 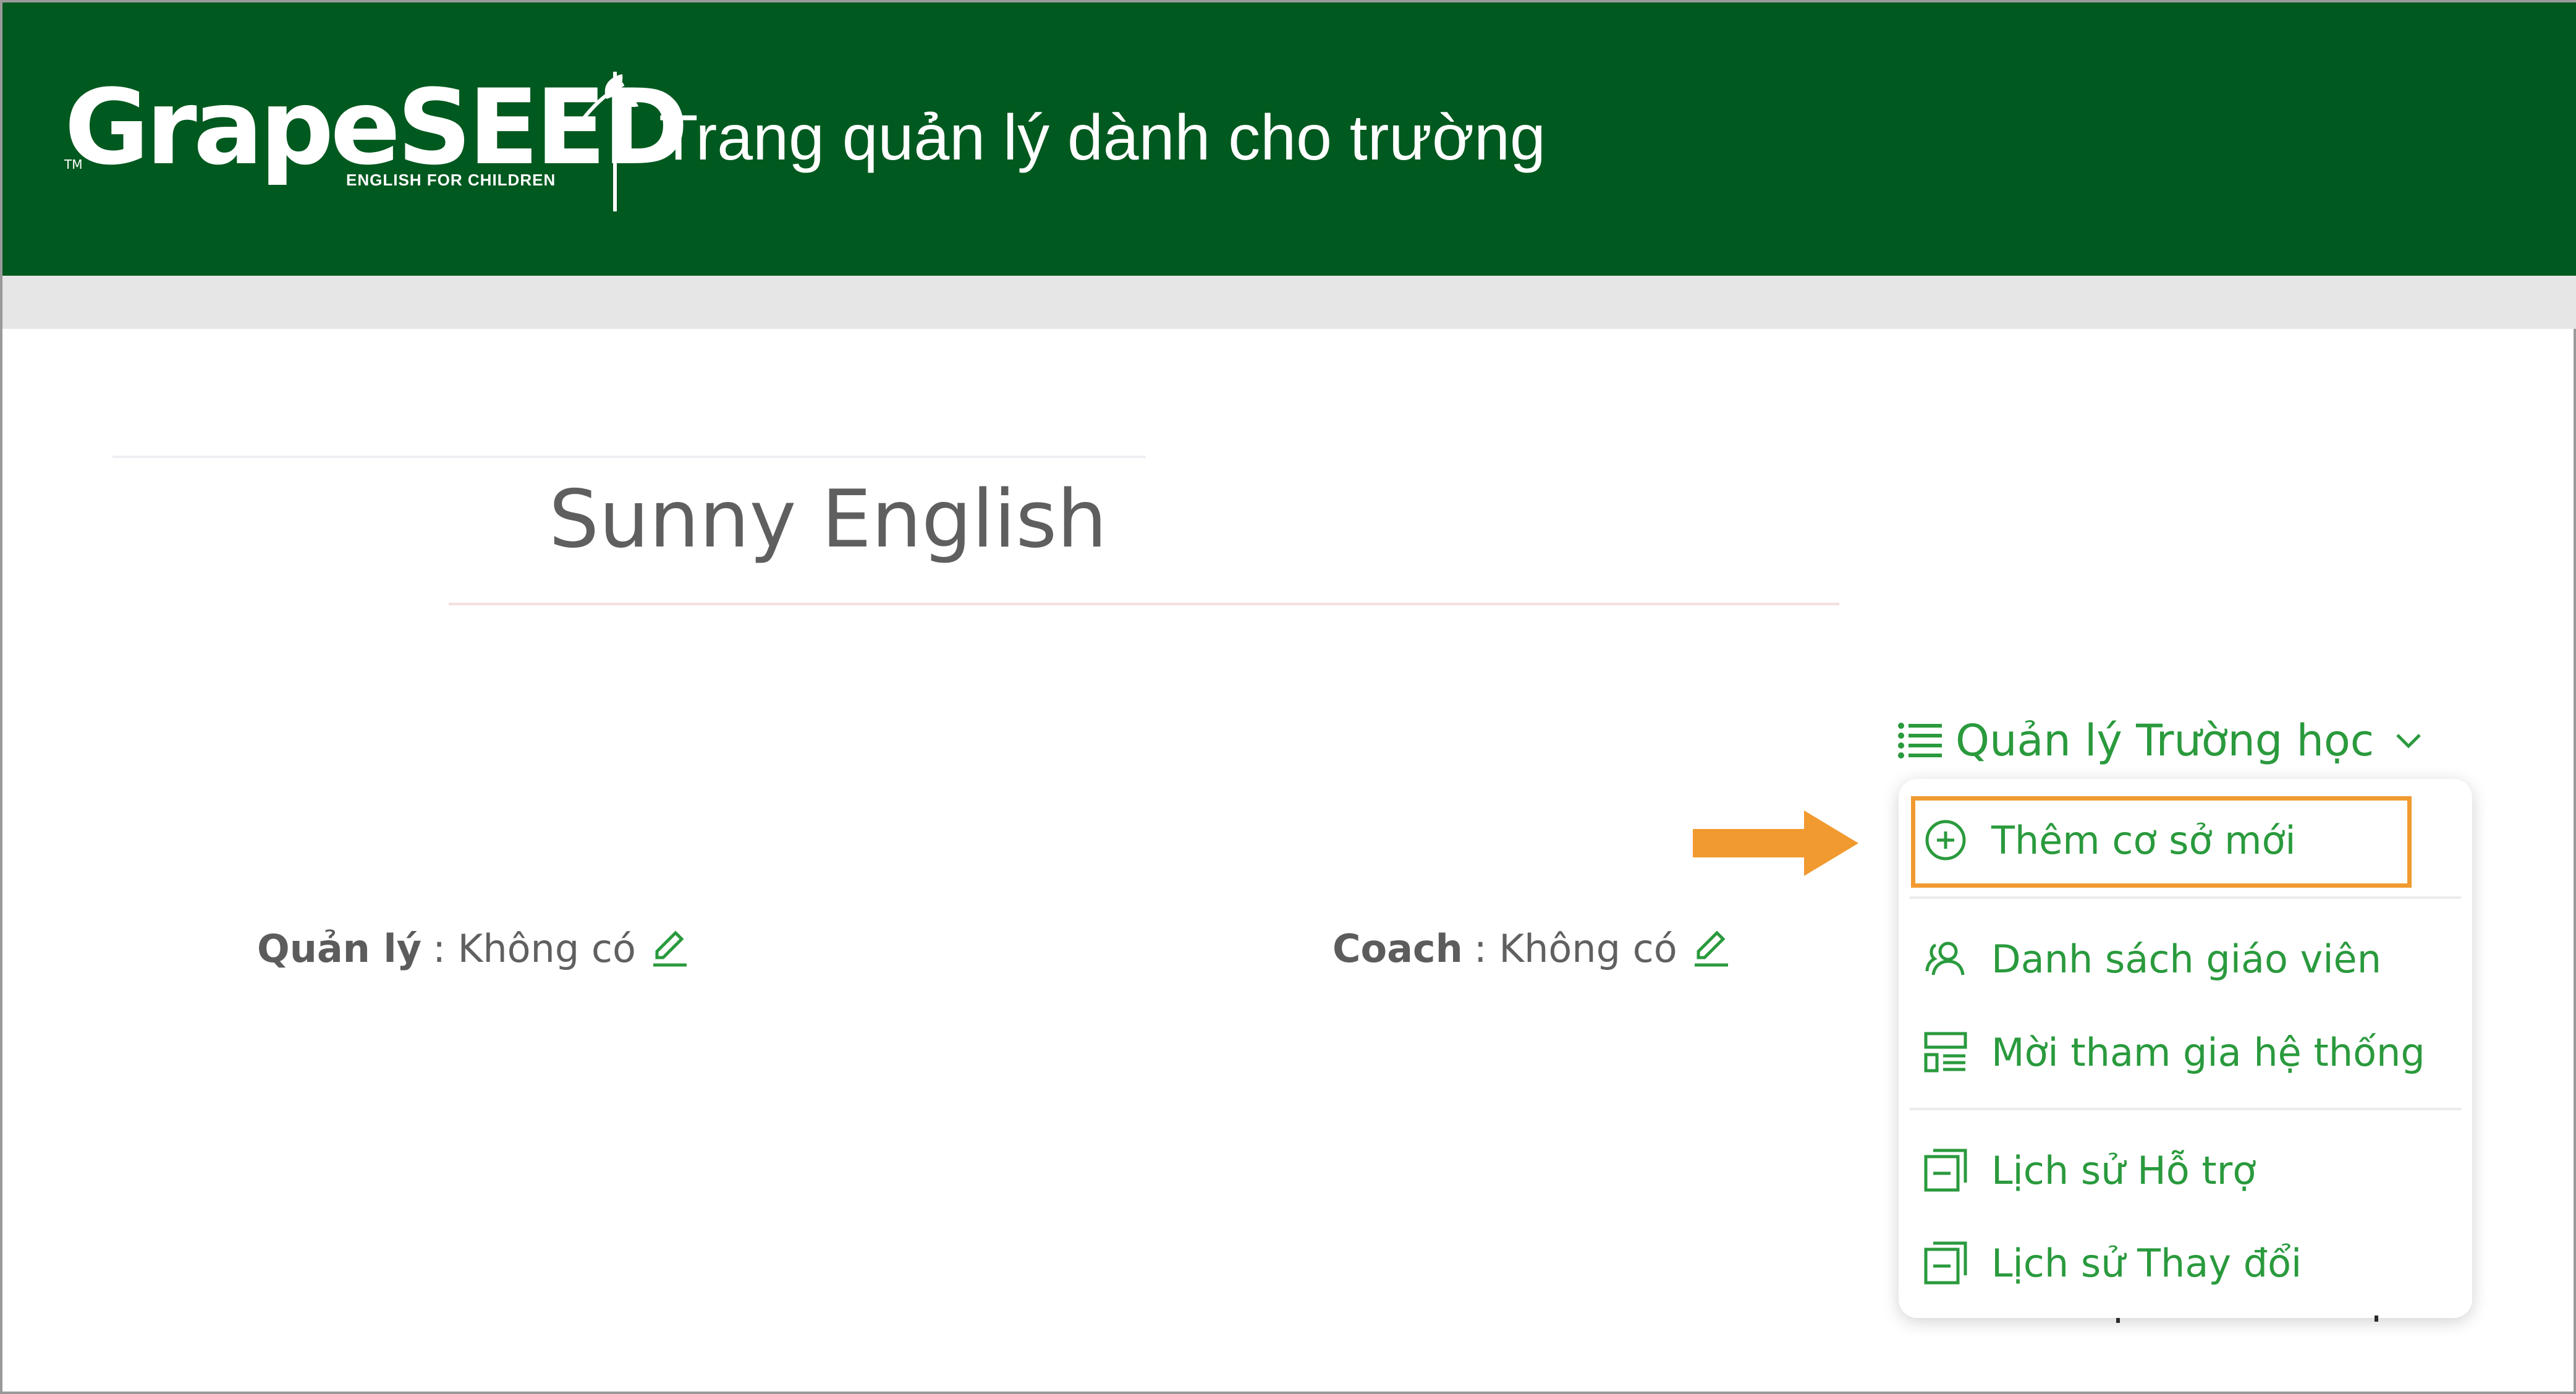 I want to click on menu-item-invite: Mời tham gia hệ thống, so click(x=2174, y=1052).